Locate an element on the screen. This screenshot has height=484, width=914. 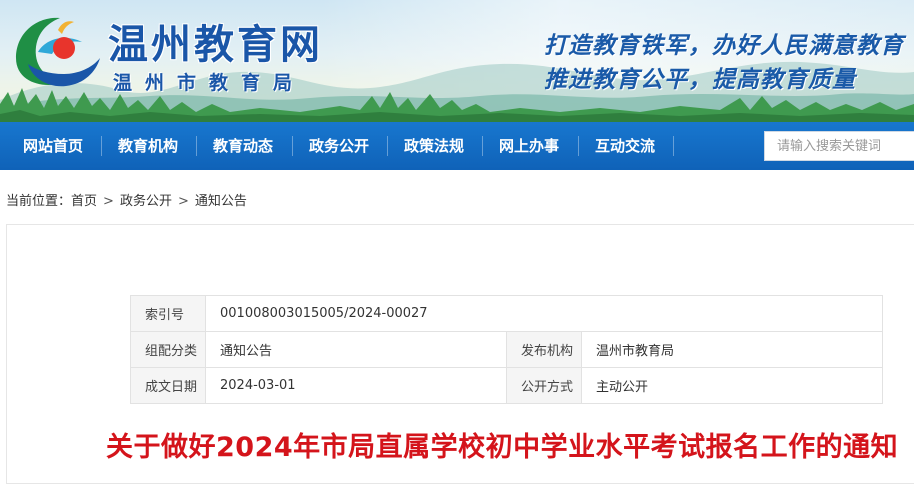
breadcrumb-prefix: 当前位置： is located at coordinates (39, 201).